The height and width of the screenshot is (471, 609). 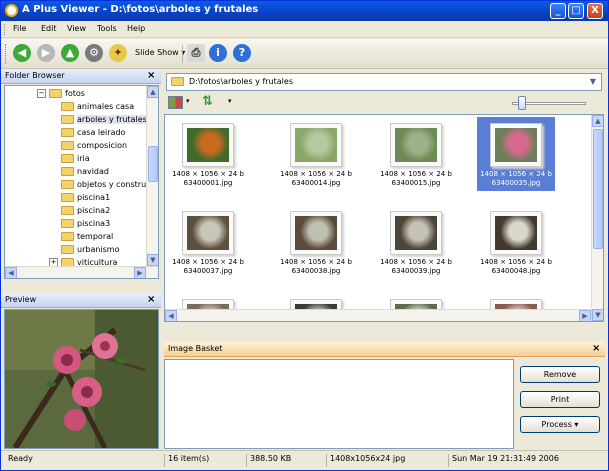 I want to click on tree-horizontal-scrollbar: ◀ ▶, so click(x=81, y=272).